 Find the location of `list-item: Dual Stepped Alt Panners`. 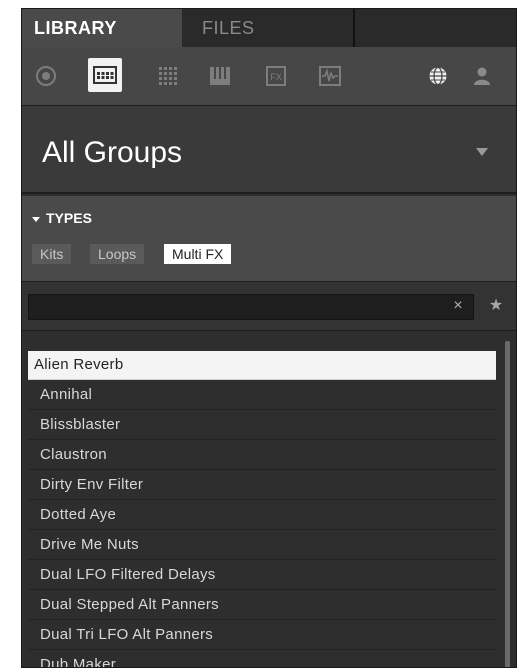

list-item: Dual Stepped Alt Panners is located at coordinates (262, 605).